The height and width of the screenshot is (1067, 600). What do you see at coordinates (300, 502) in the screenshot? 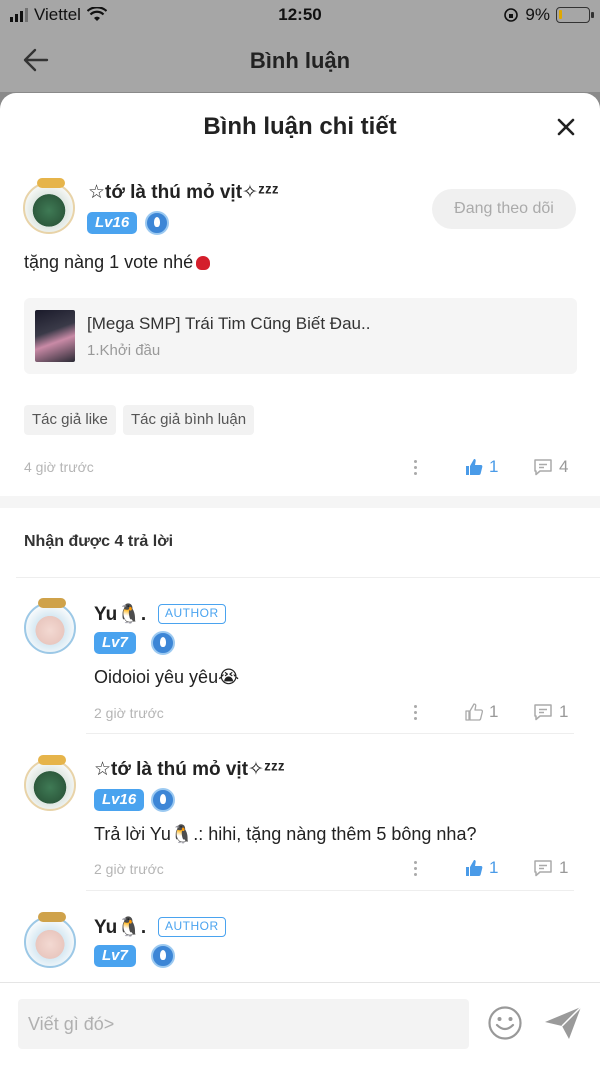
I see `section-divider` at bounding box center [300, 502].